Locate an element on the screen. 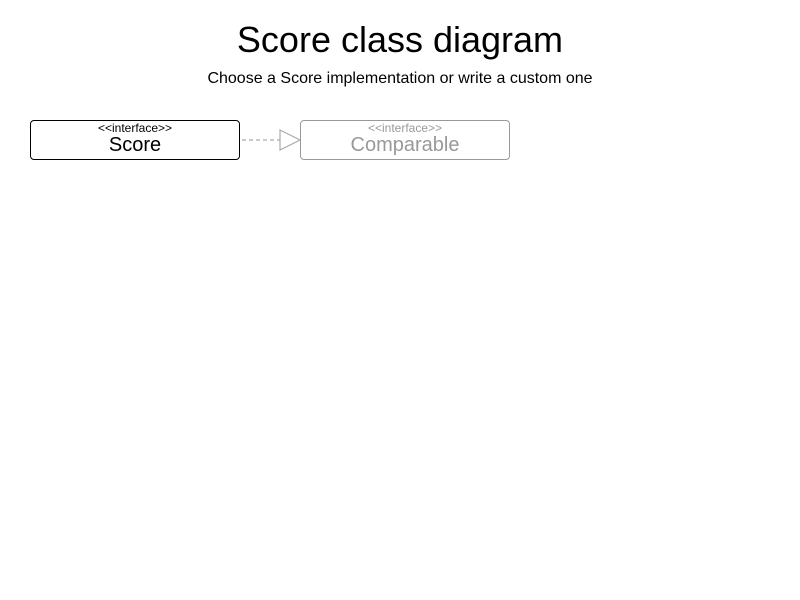  class-box-comparable: <<interface>> Comparable is located at coordinates (405, 140).